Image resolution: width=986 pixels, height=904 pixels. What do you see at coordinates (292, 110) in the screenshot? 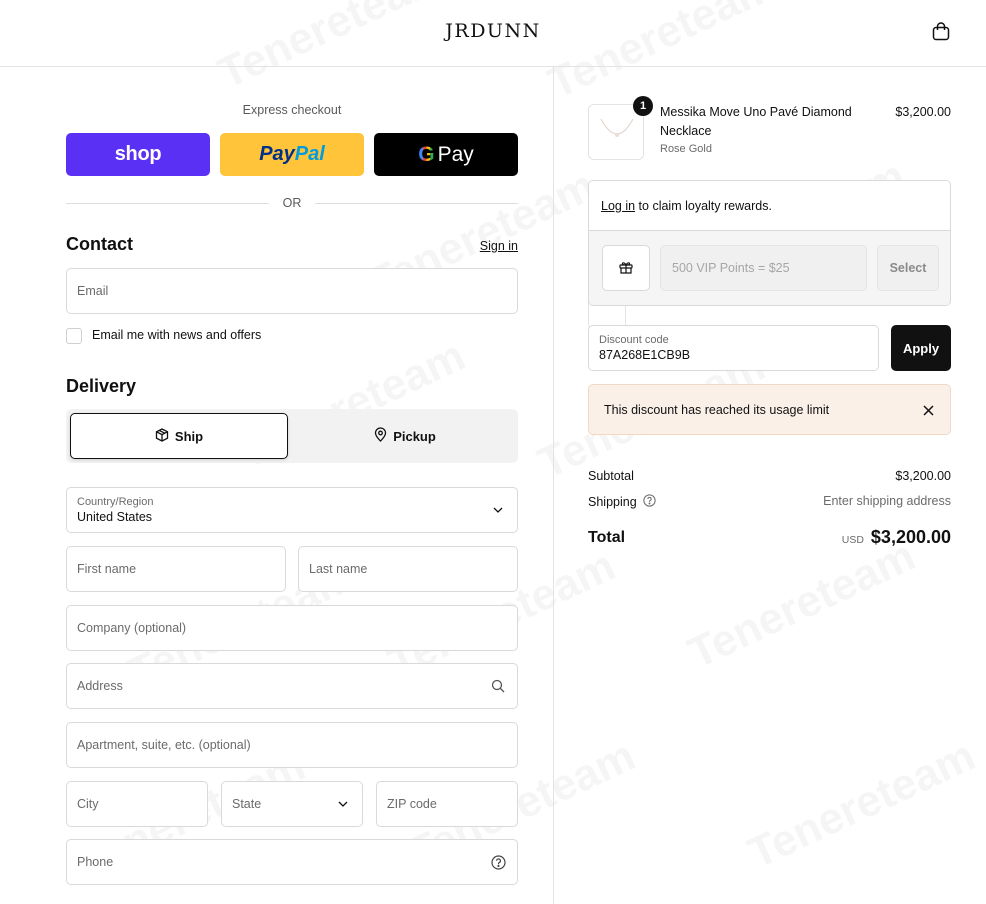
I see `express-checkout-label: Express checkout` at bounding box center [292, 110].